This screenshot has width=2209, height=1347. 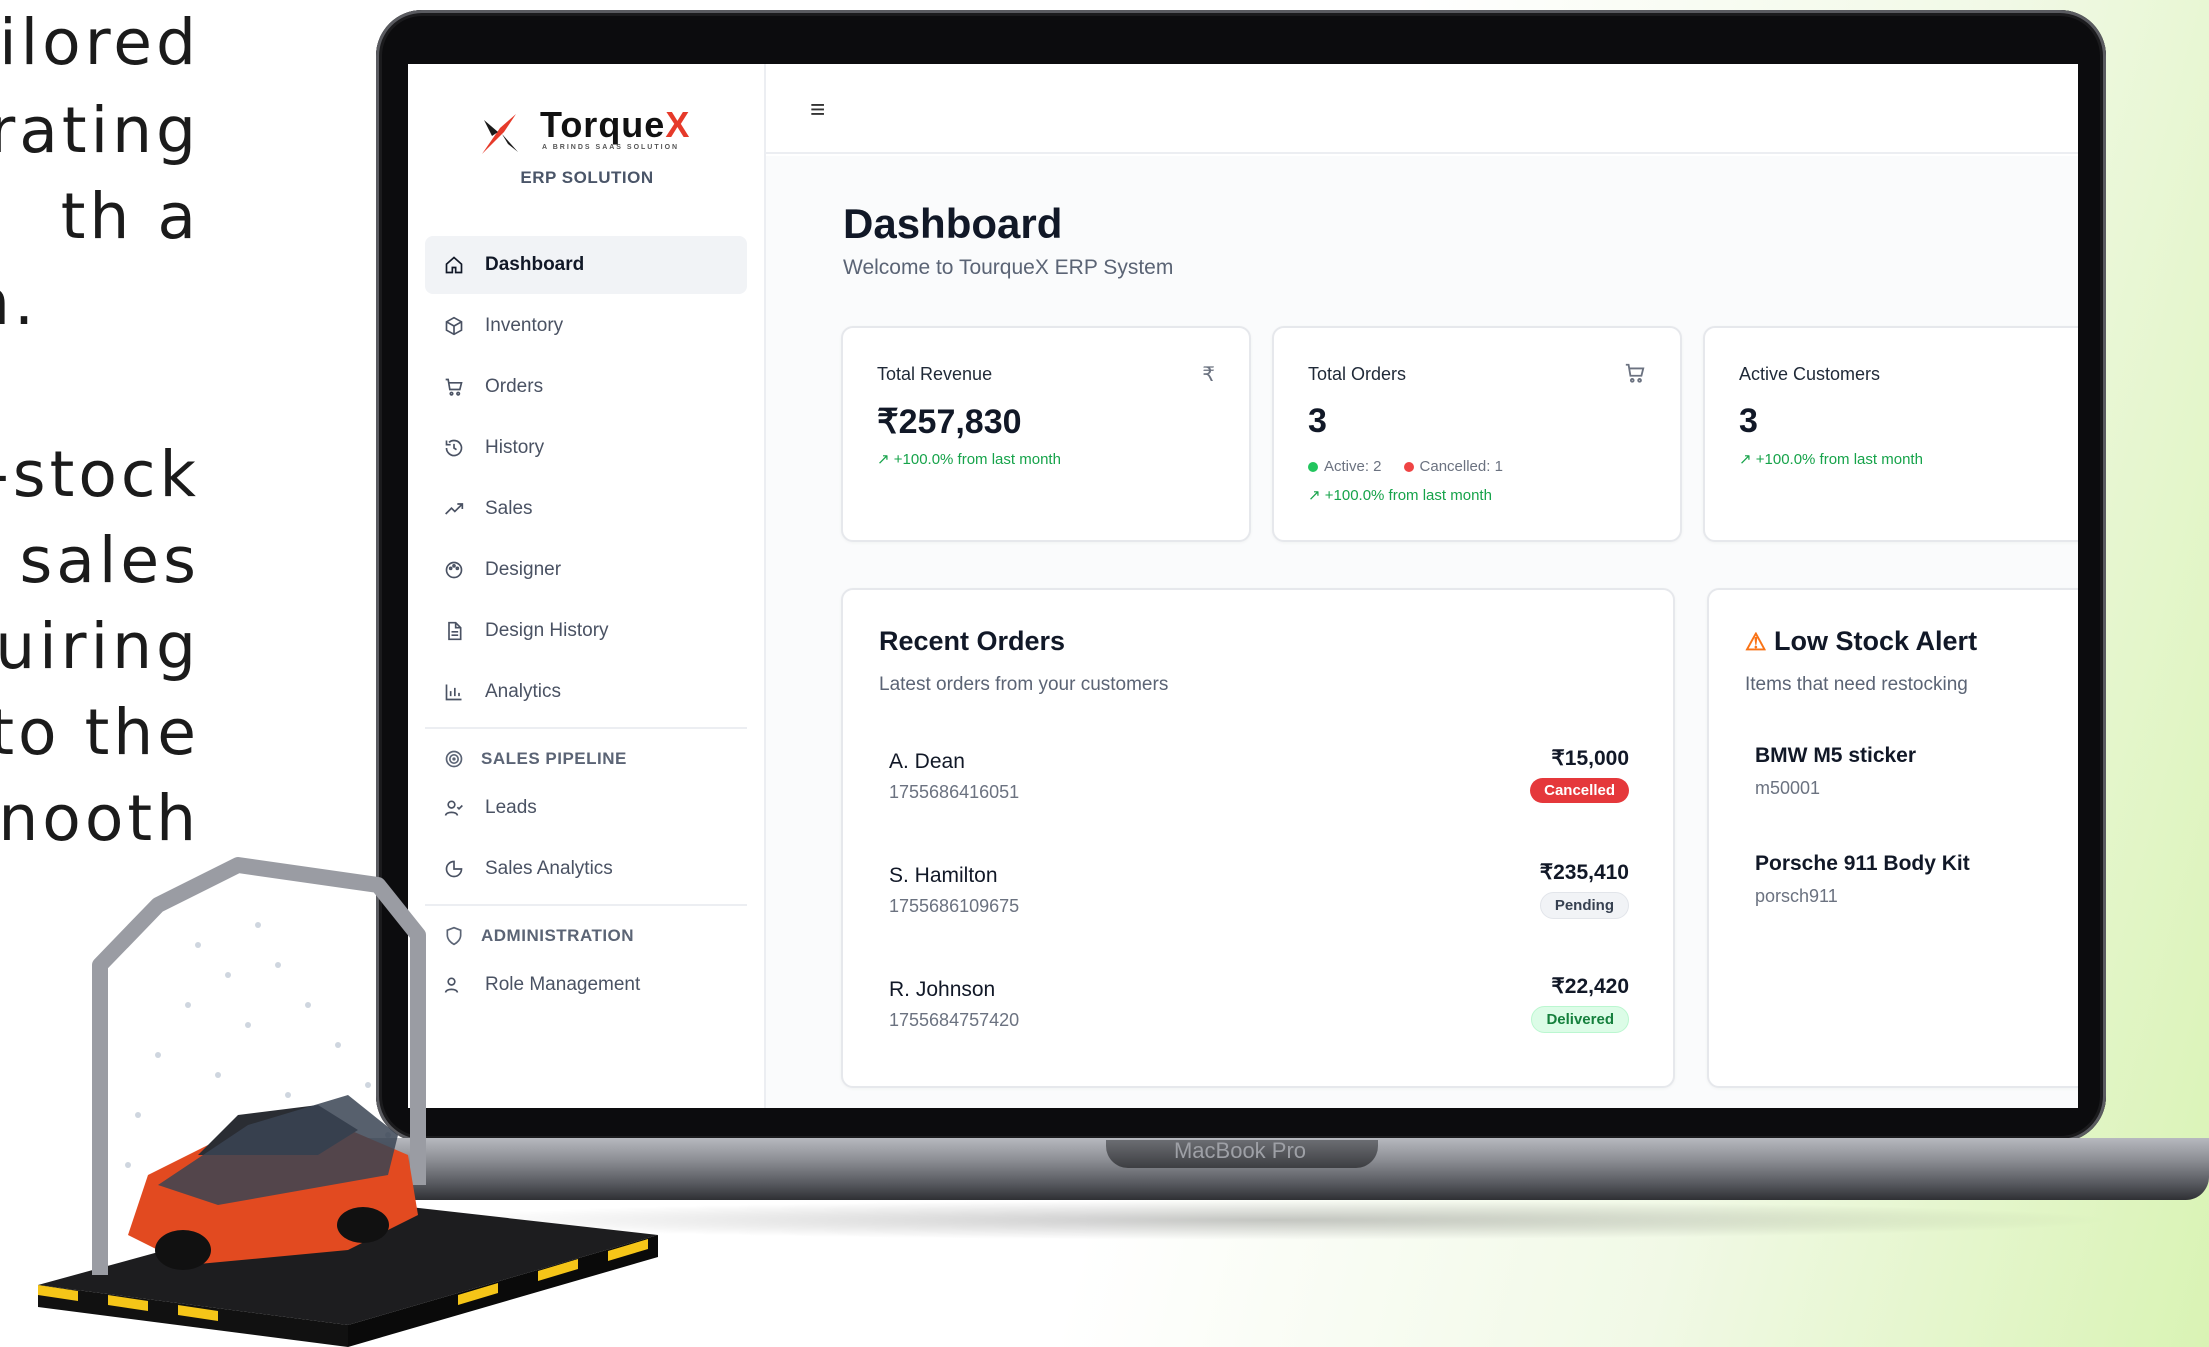 I want to click on panel-subtitle: Latest orders from your customers, so click(x=1024, y=684).